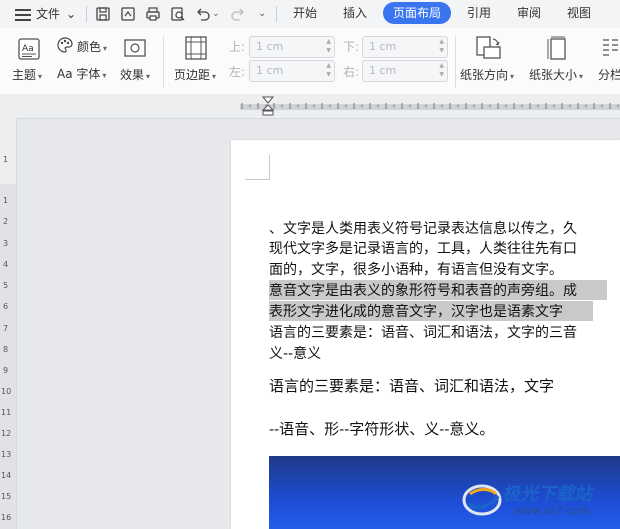 Image resolution: width=620 pixels, height=529 pixels. What do you see at coordinates (135, 48) in the screenshot?
I see `effects-icon` at bounding box center [135, 48].